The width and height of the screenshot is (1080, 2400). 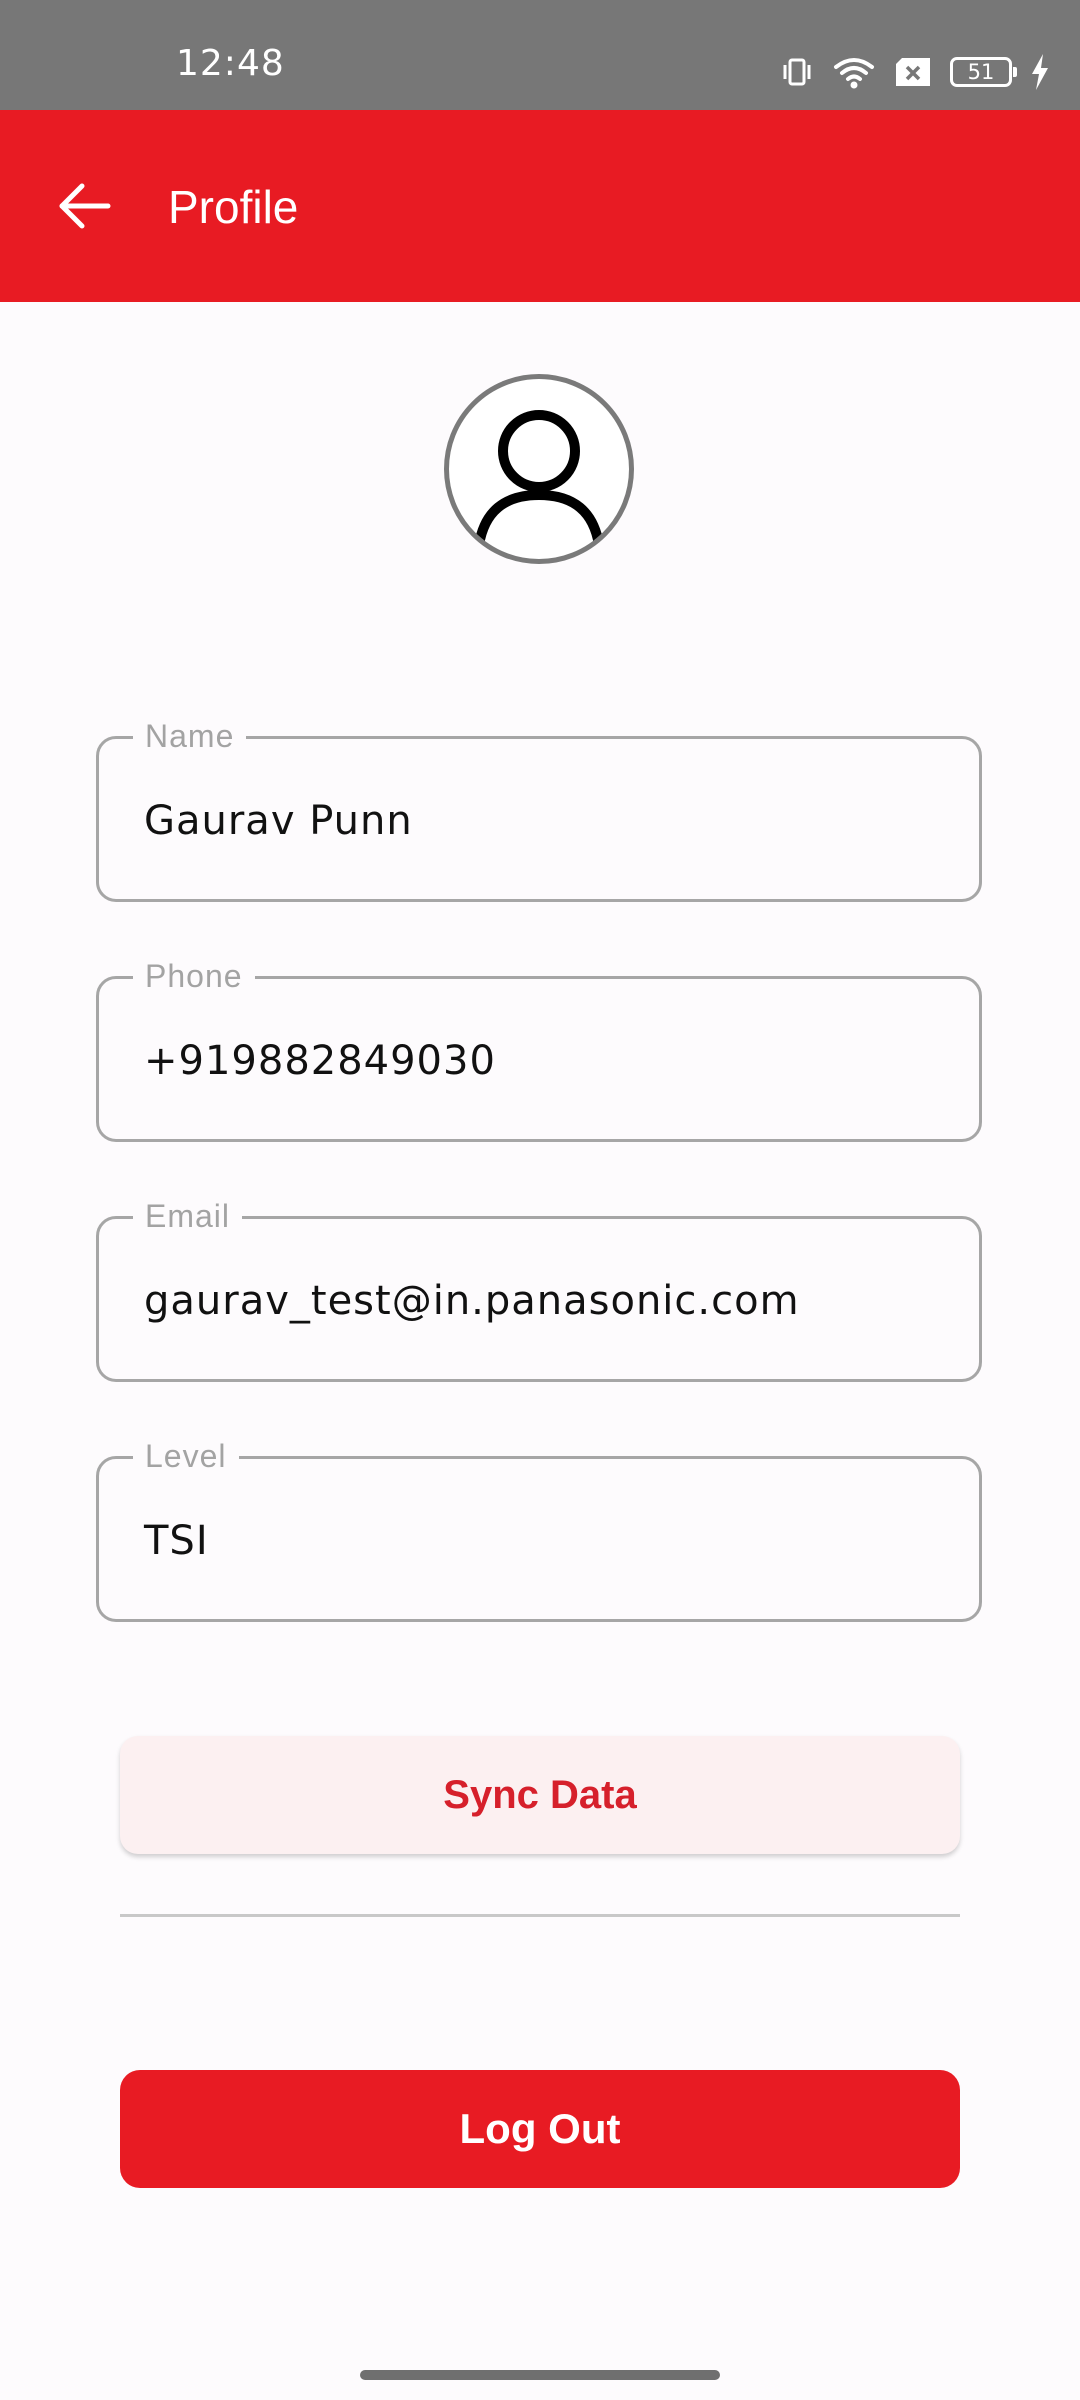 What do you see at coordinates (186, 1456) in the screenshot?
I see `level-field-label: Level` at bounding box center [186, 1456].